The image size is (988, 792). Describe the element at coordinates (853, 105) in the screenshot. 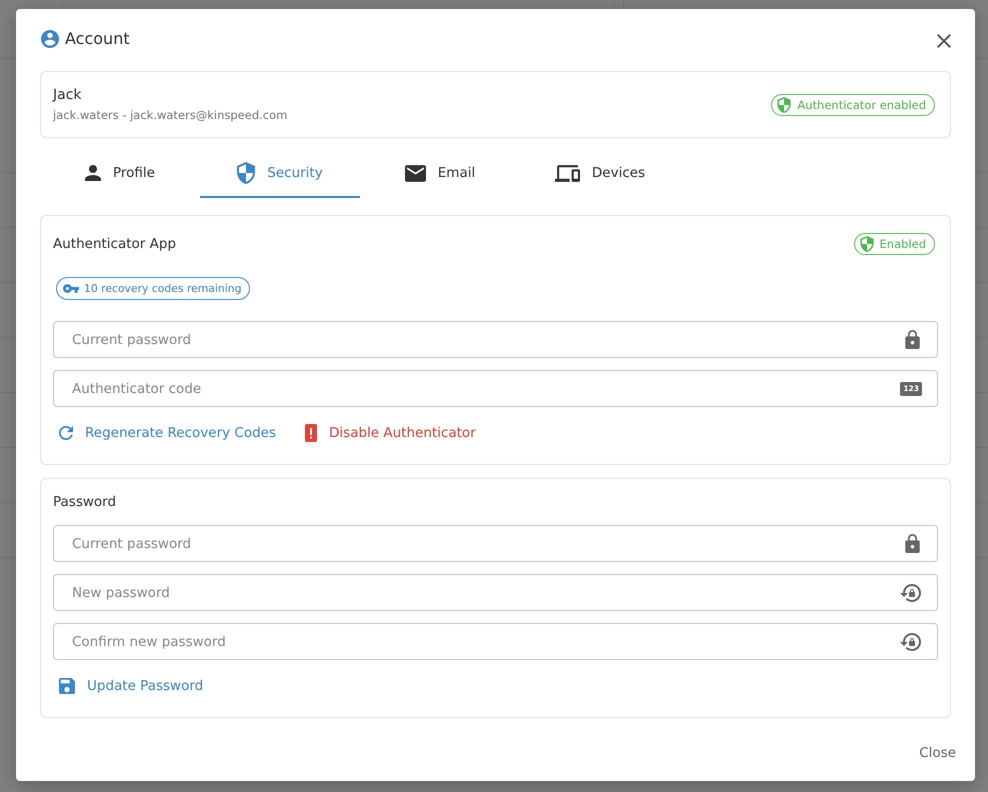

I see `authenticator-status-badge: Authenticator enabled` at that location.